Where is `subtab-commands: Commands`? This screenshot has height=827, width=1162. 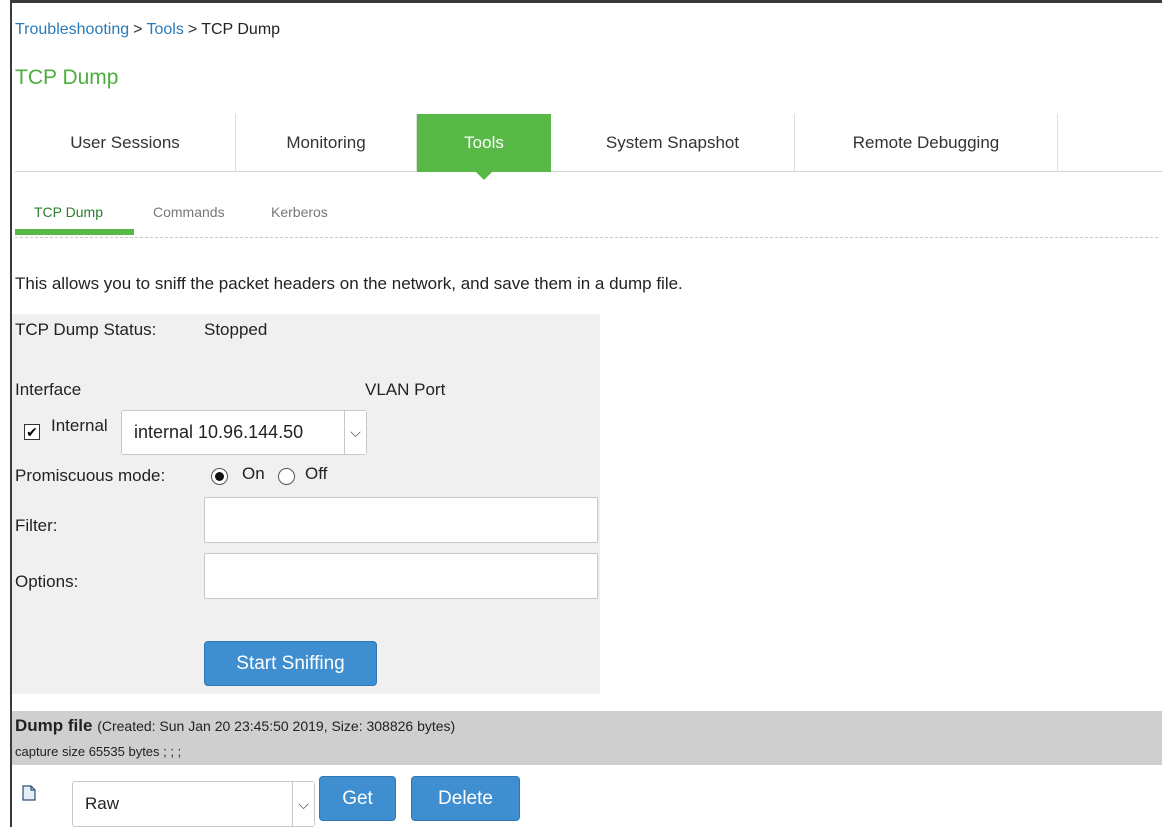
subtab-commands: Commands is located at coordinates (189, 212).